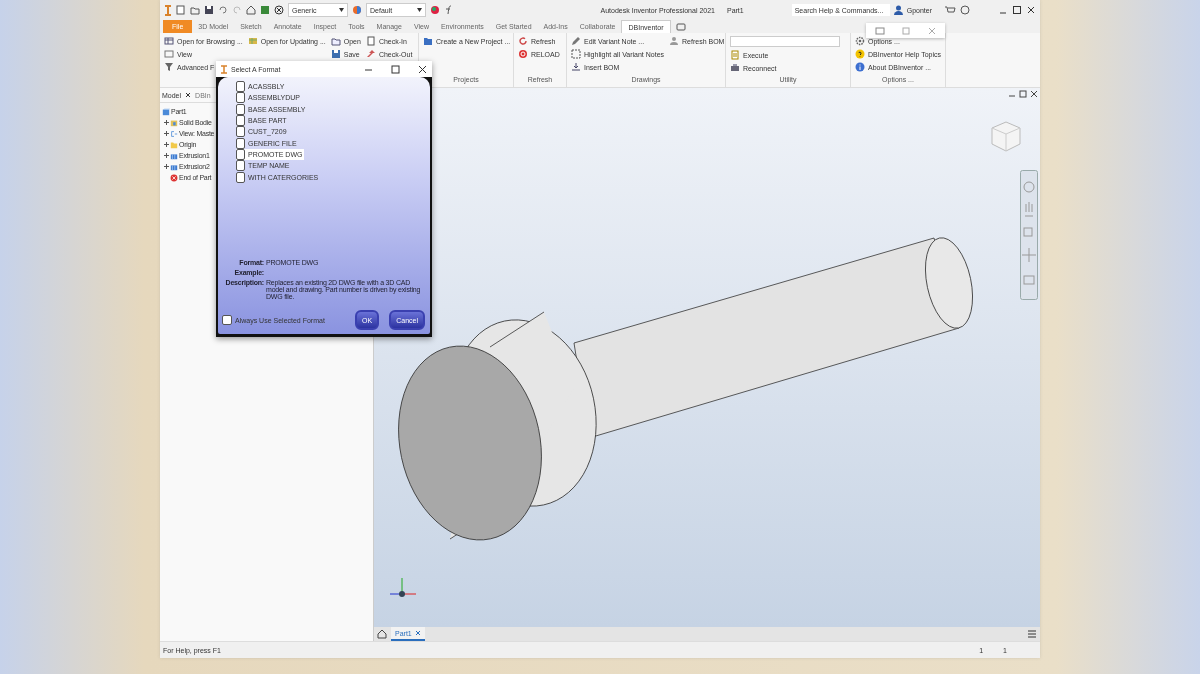 This screenshot has height=674, width=1200. Describe the element at coordinates (166, 111) in the screenshot. I see `part-icon` at that location.